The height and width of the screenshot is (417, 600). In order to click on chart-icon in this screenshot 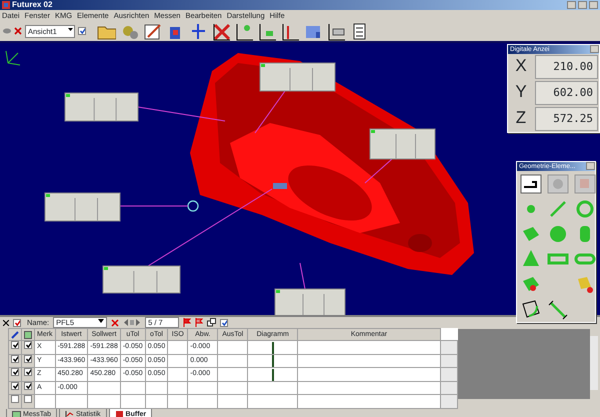, I will do `click(69, 413)`.